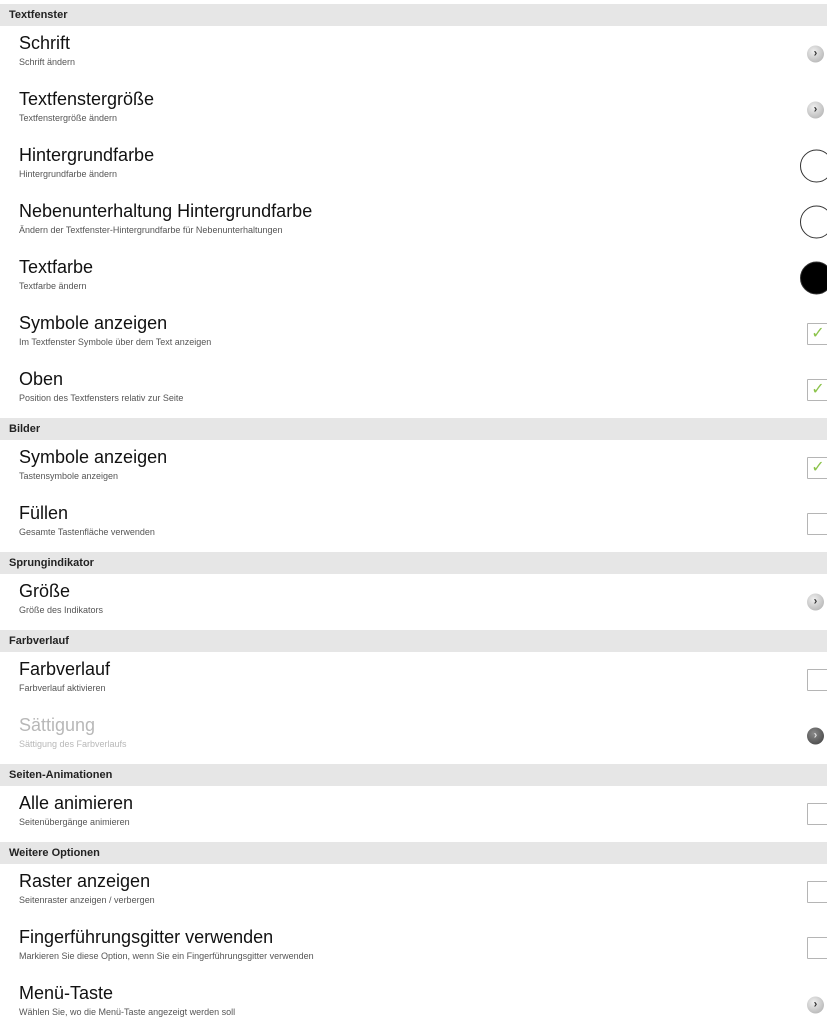 The width and height of the screenshot is (827, 1033). What do you see at coordinates (57, 725) in the screenshot?
I see `setting-title: Sättigung` at bounding box center [57, 725].